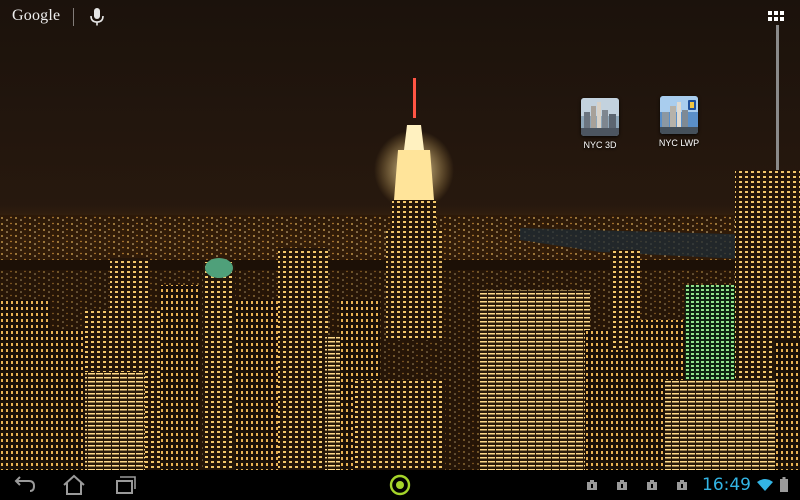 The width and height of the screenshot is (800, 500). I want to click on shortcut-nyc-3d: NYC 3D, so click(600, 124).